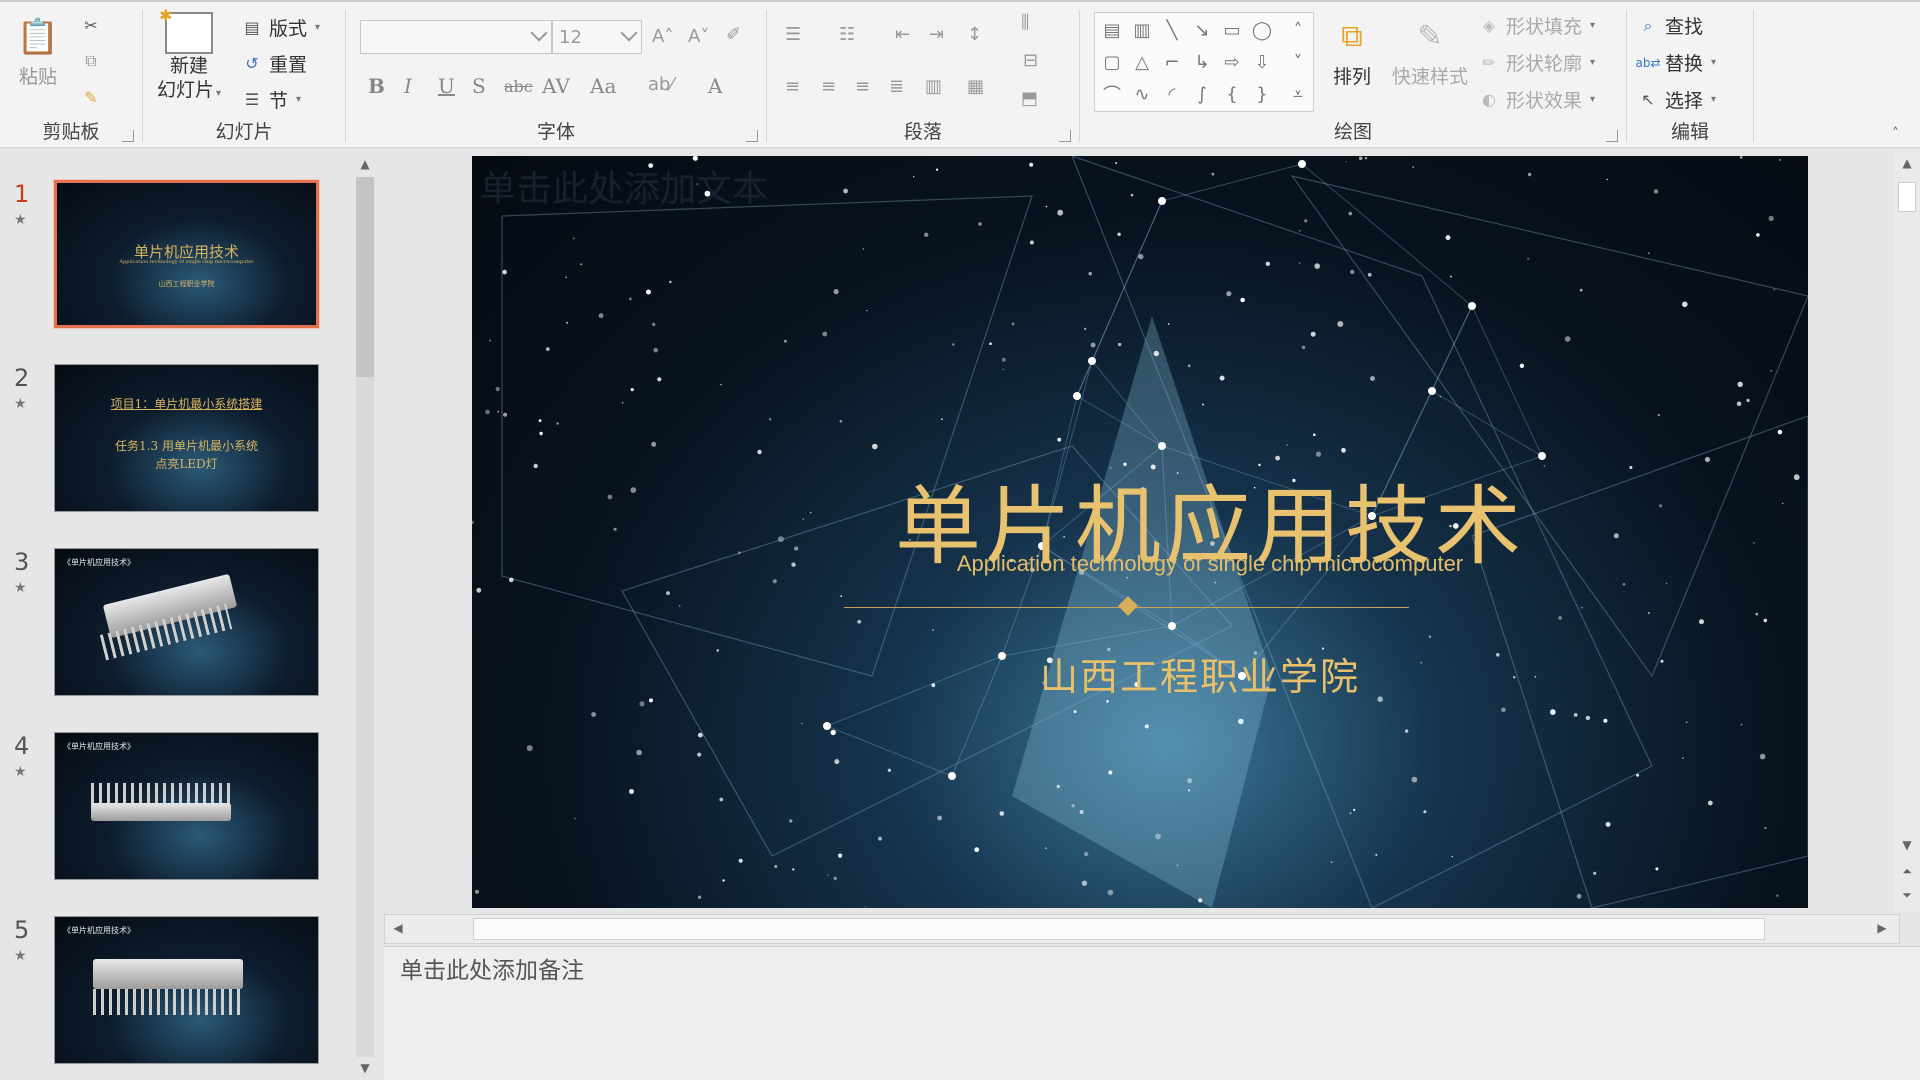 Image resolution: width=1920 pixels, height=1080 pixels. What do you see at coordinates (1112, 94) in the screenshot?
I see `freeform-shape-icon: ⌒` at bounding box center [1112, 94].